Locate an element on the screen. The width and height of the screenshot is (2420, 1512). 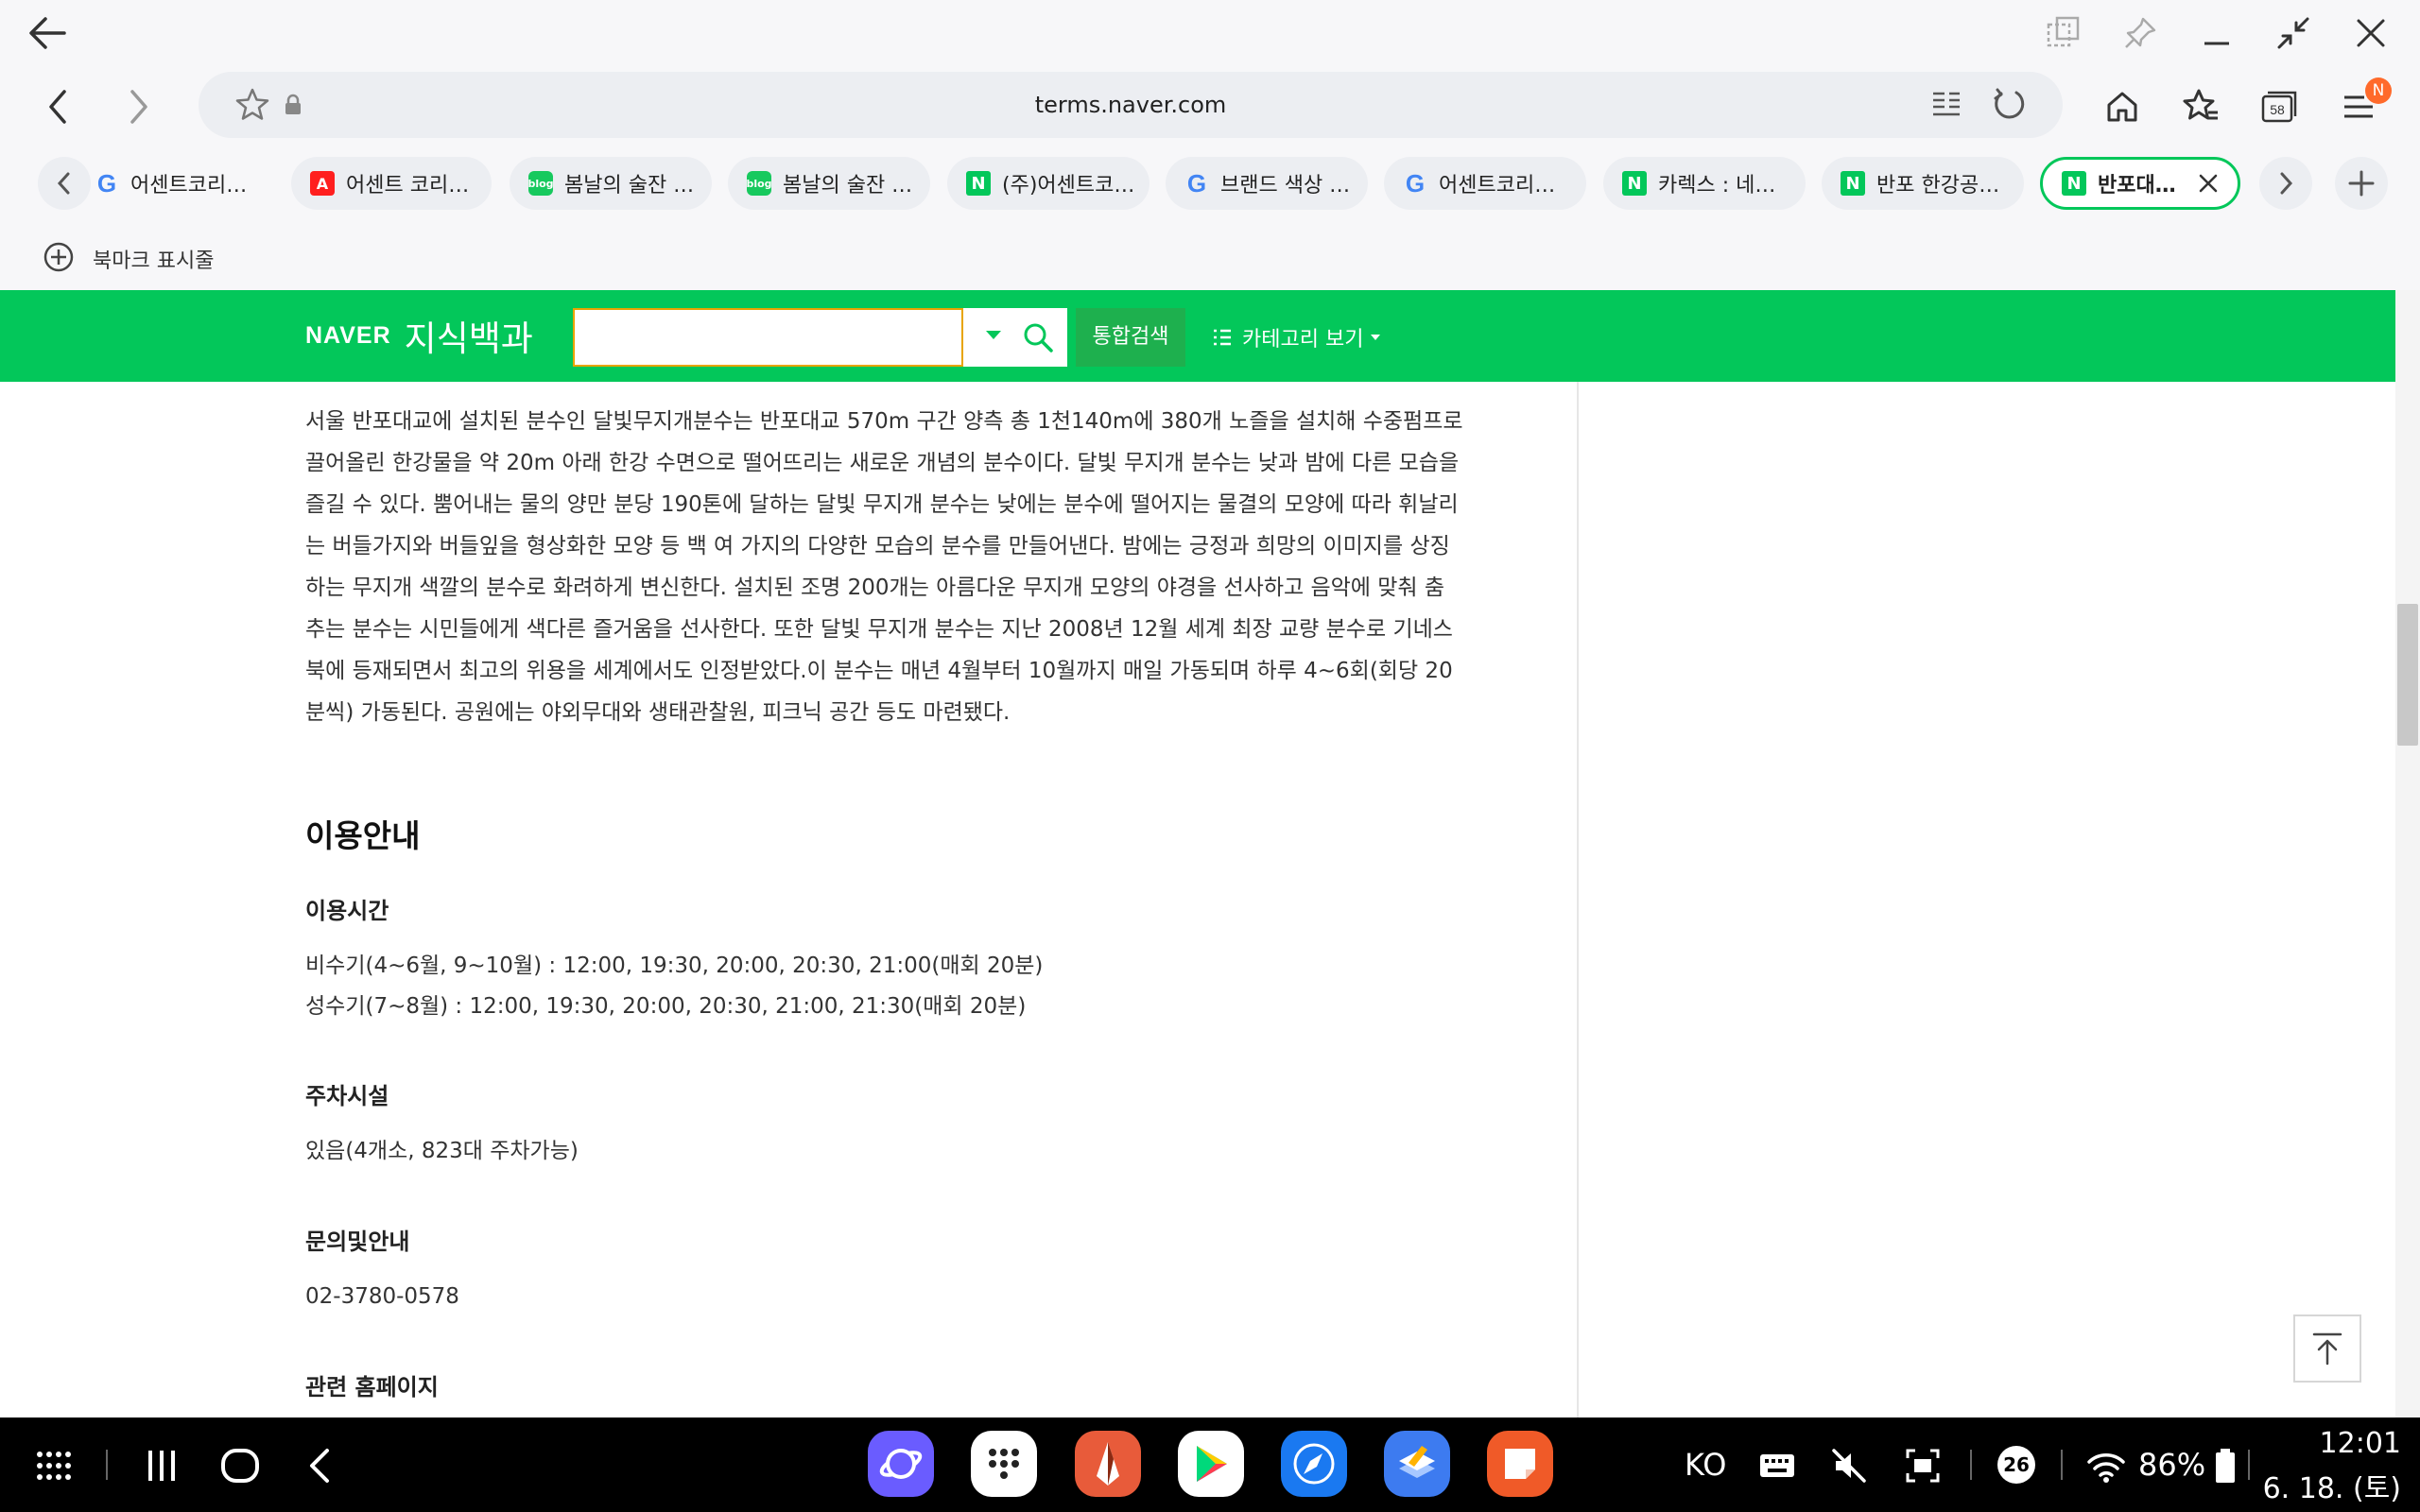
multi-window-icon is located at coordinates (2063, 33).